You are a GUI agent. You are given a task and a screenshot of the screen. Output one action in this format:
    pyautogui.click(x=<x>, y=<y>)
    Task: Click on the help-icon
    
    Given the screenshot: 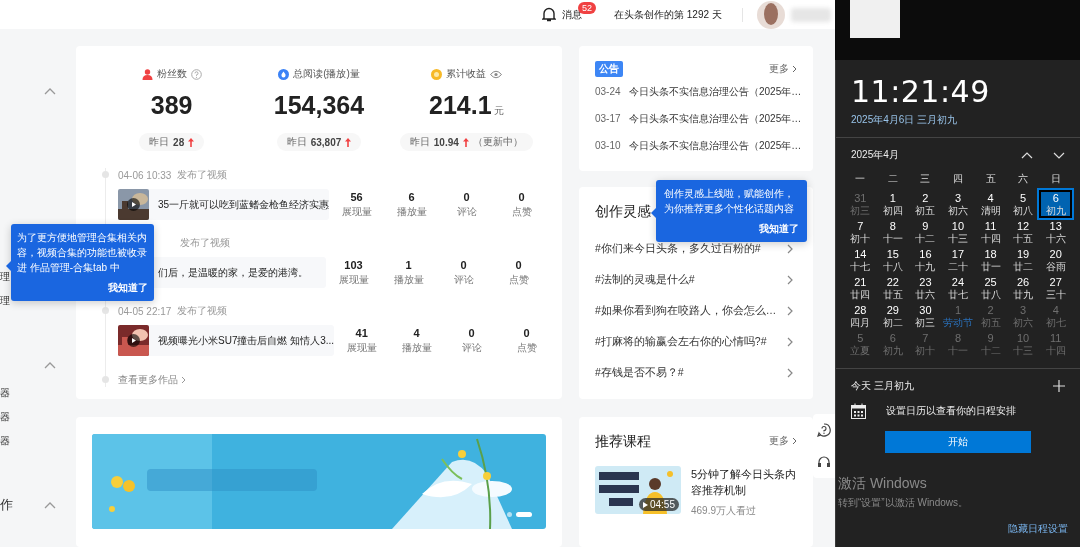 What is the action you would take?
    pyautogui.click(x=824, y=430)
    